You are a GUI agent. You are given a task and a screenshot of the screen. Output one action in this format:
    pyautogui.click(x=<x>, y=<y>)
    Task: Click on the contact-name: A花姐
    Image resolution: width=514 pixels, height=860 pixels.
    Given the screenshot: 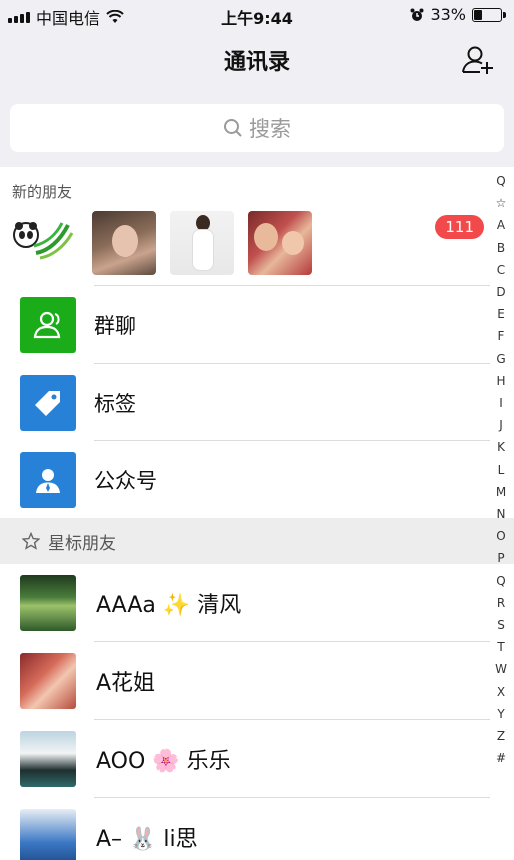 What is the action you would take?
    pyautogui.click(x=126, y=683)
    